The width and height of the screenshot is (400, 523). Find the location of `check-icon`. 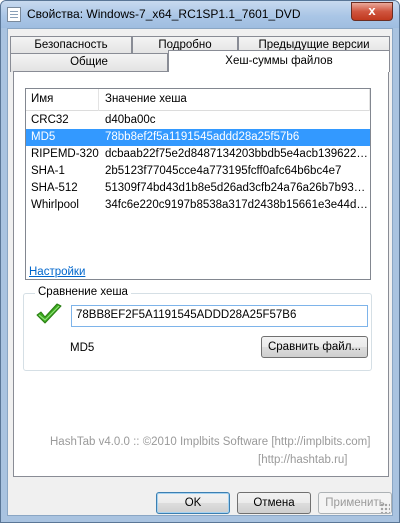

check-icon is located at coordinates (49, 313).